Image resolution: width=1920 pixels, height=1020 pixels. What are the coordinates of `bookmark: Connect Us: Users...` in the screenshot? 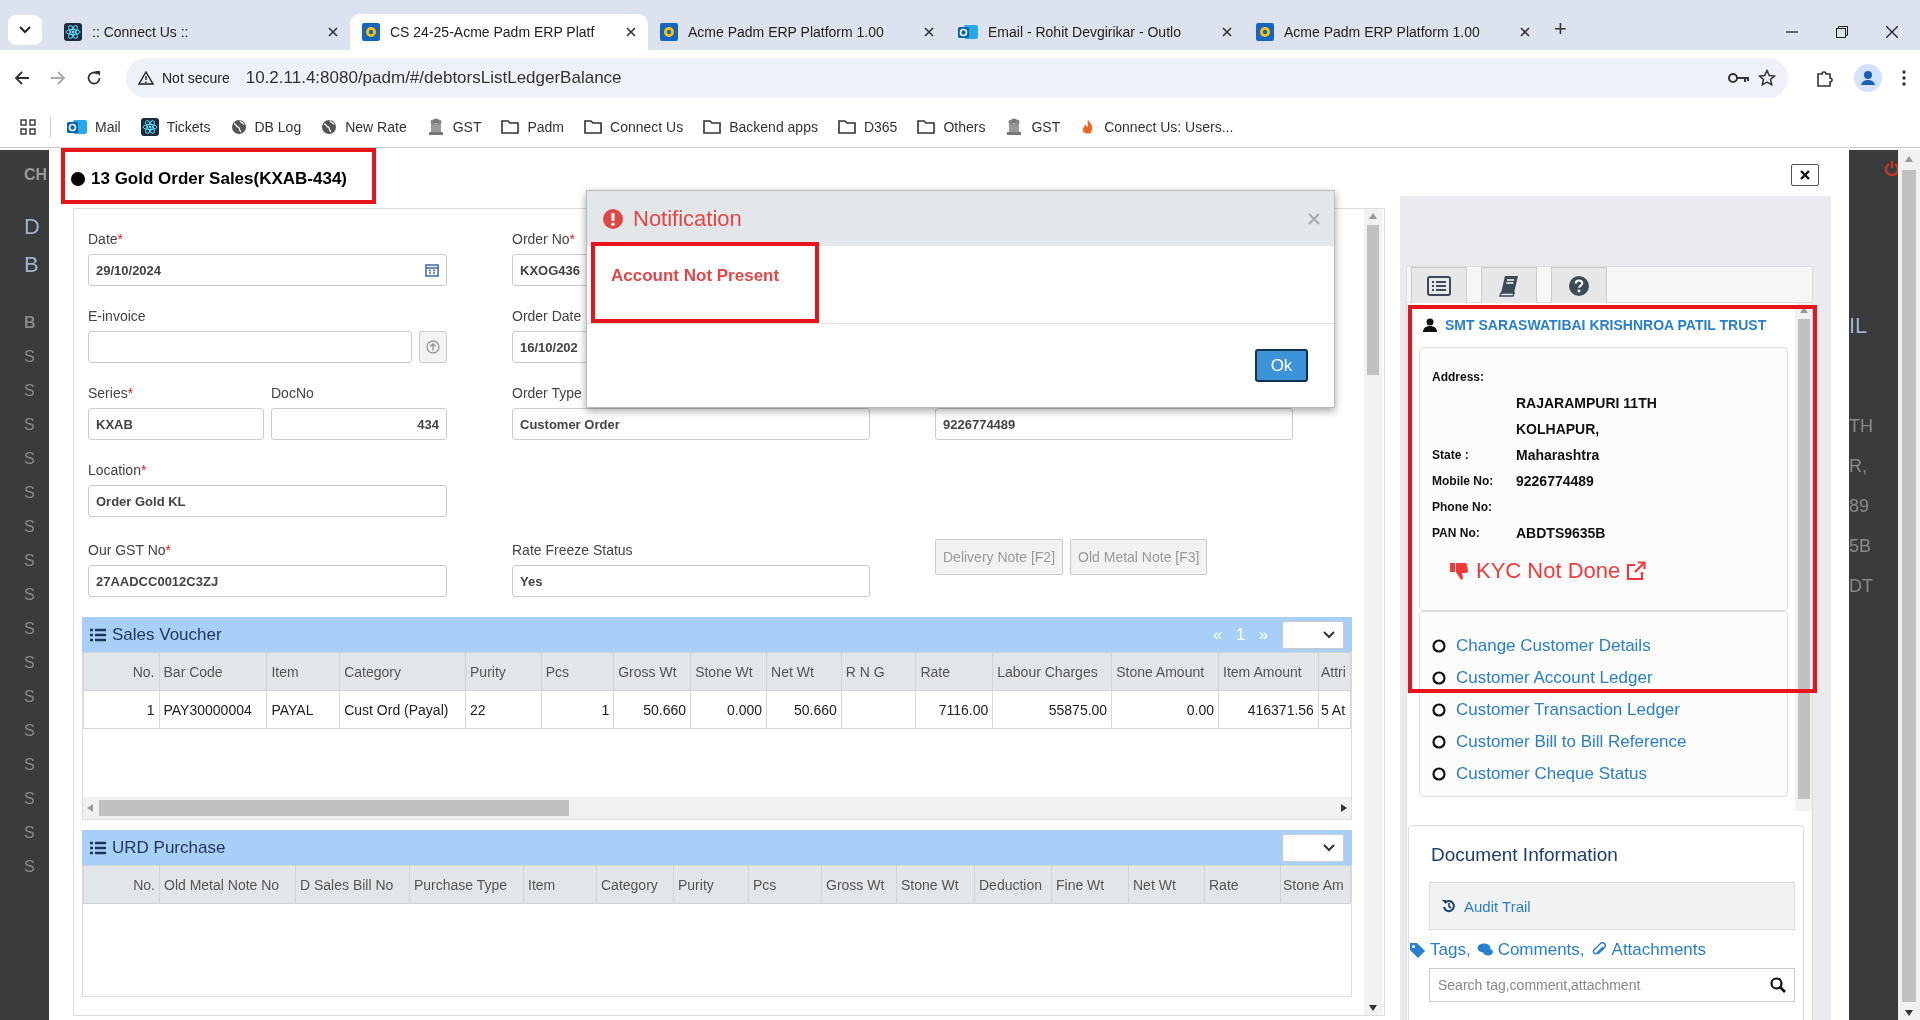 It's located at (1157, 126).